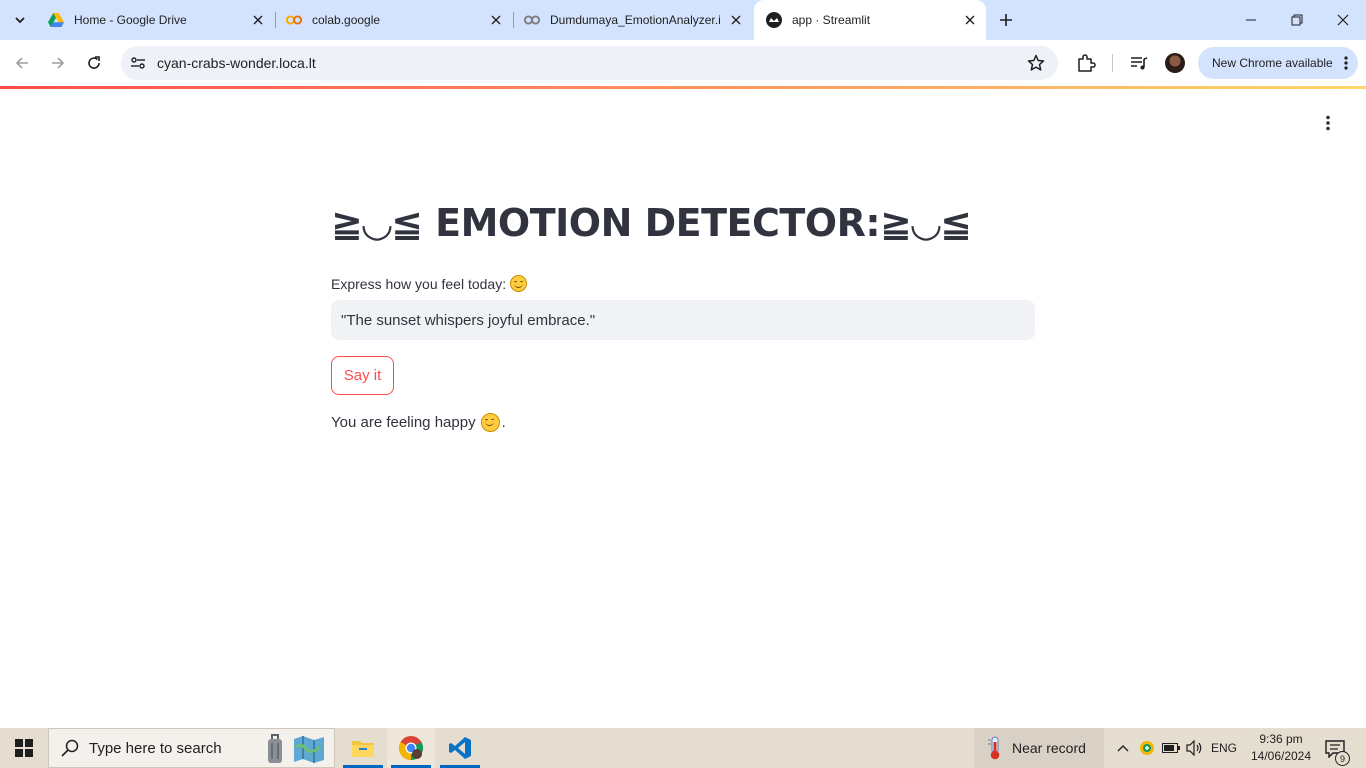 Image resolution: width=1366 pixels, height=768 pixels. I want to click on tab-title: Dumdumaya_EmotionAnalyzer.i, so click(635, 20).